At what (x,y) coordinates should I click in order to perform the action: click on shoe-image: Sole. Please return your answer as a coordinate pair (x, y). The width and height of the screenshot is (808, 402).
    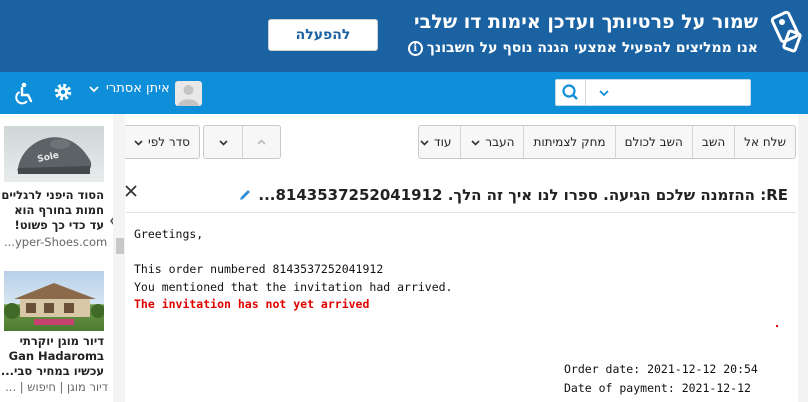
    Looking at the image, I should click on (54, 155).